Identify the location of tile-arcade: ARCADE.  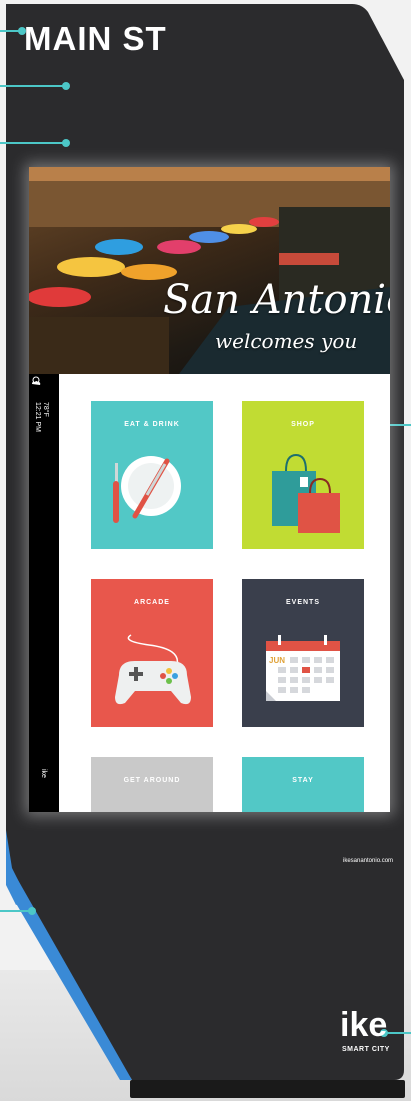
(152, 653).